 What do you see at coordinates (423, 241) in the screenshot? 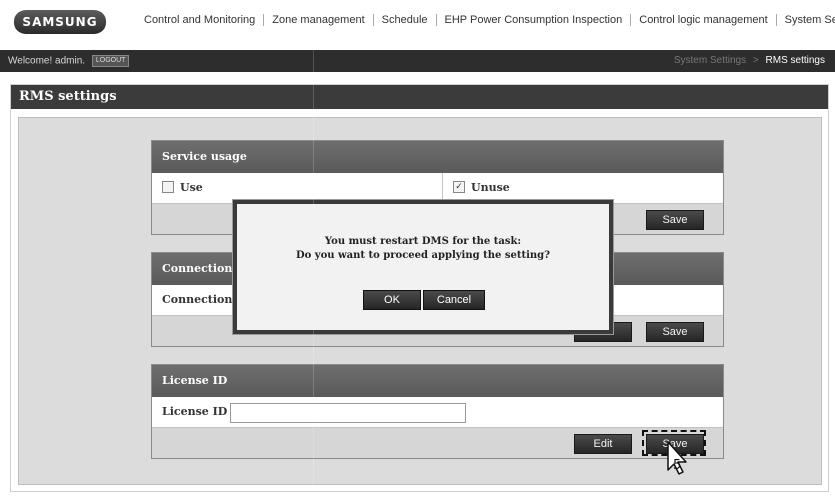
I see `dialog-message-line1: You must restart DMS for the task:` at bounding box center [423, 241].